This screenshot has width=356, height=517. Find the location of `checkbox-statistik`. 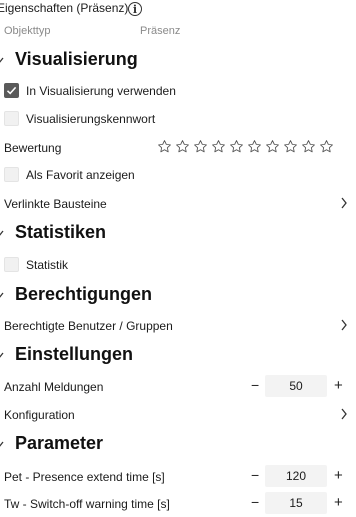

checkbox-statistik is located at coordinates (11, 264).